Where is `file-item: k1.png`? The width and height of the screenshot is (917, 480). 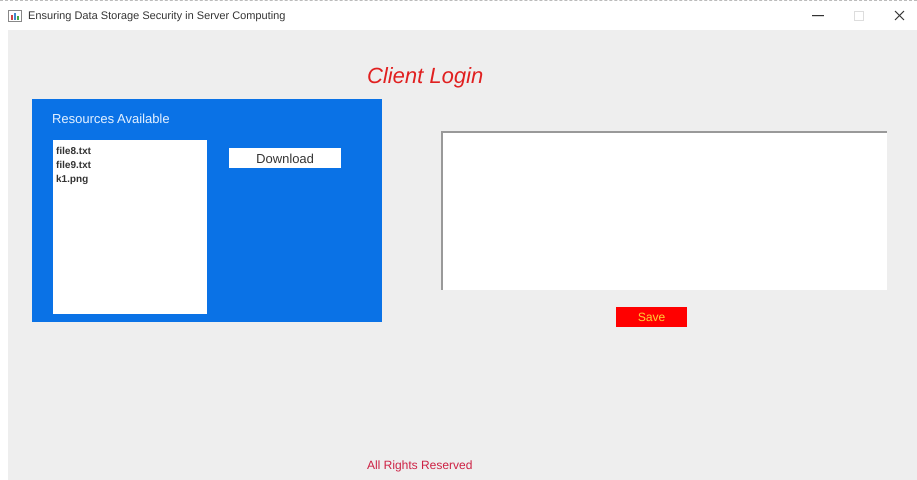 file-item: k1.png is located at coordinates (72, 180).